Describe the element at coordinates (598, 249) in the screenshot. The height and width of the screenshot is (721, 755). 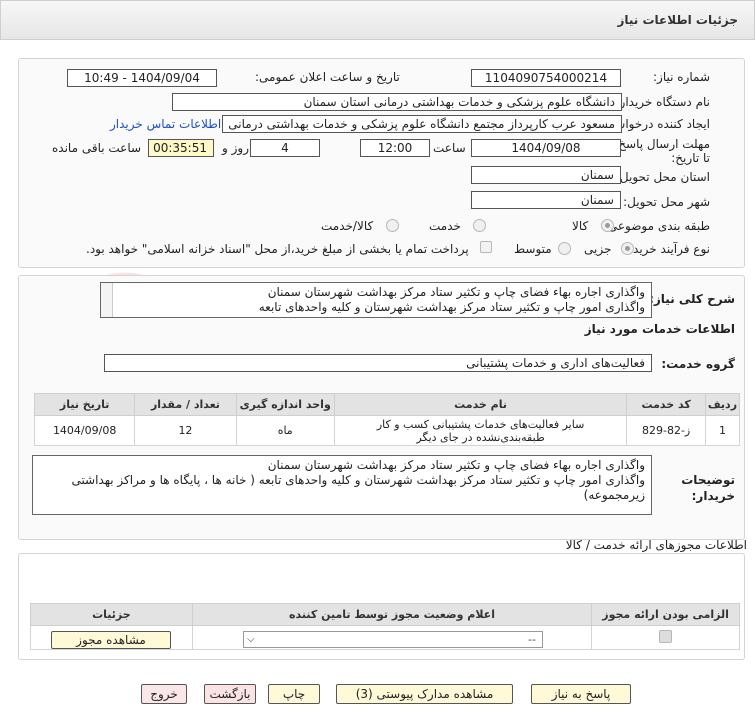
I see `process-option-small: جزيی` at that location.